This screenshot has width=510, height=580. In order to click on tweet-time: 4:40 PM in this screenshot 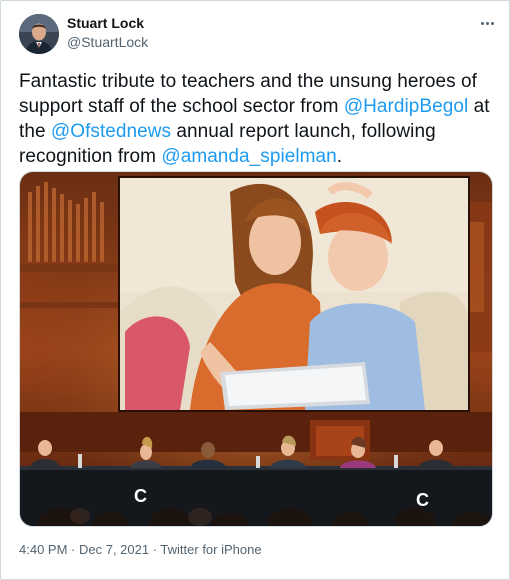, I will do `click(43, 549)`.